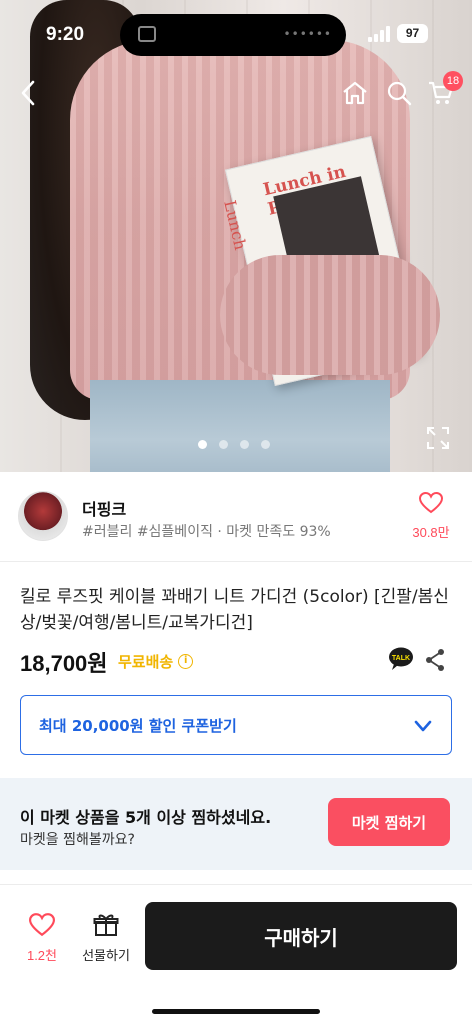  What do you see at coordinates (431, 532) in the screenshot?
I see `favorite-count: 30.8만` at bounding box center [431, 532].